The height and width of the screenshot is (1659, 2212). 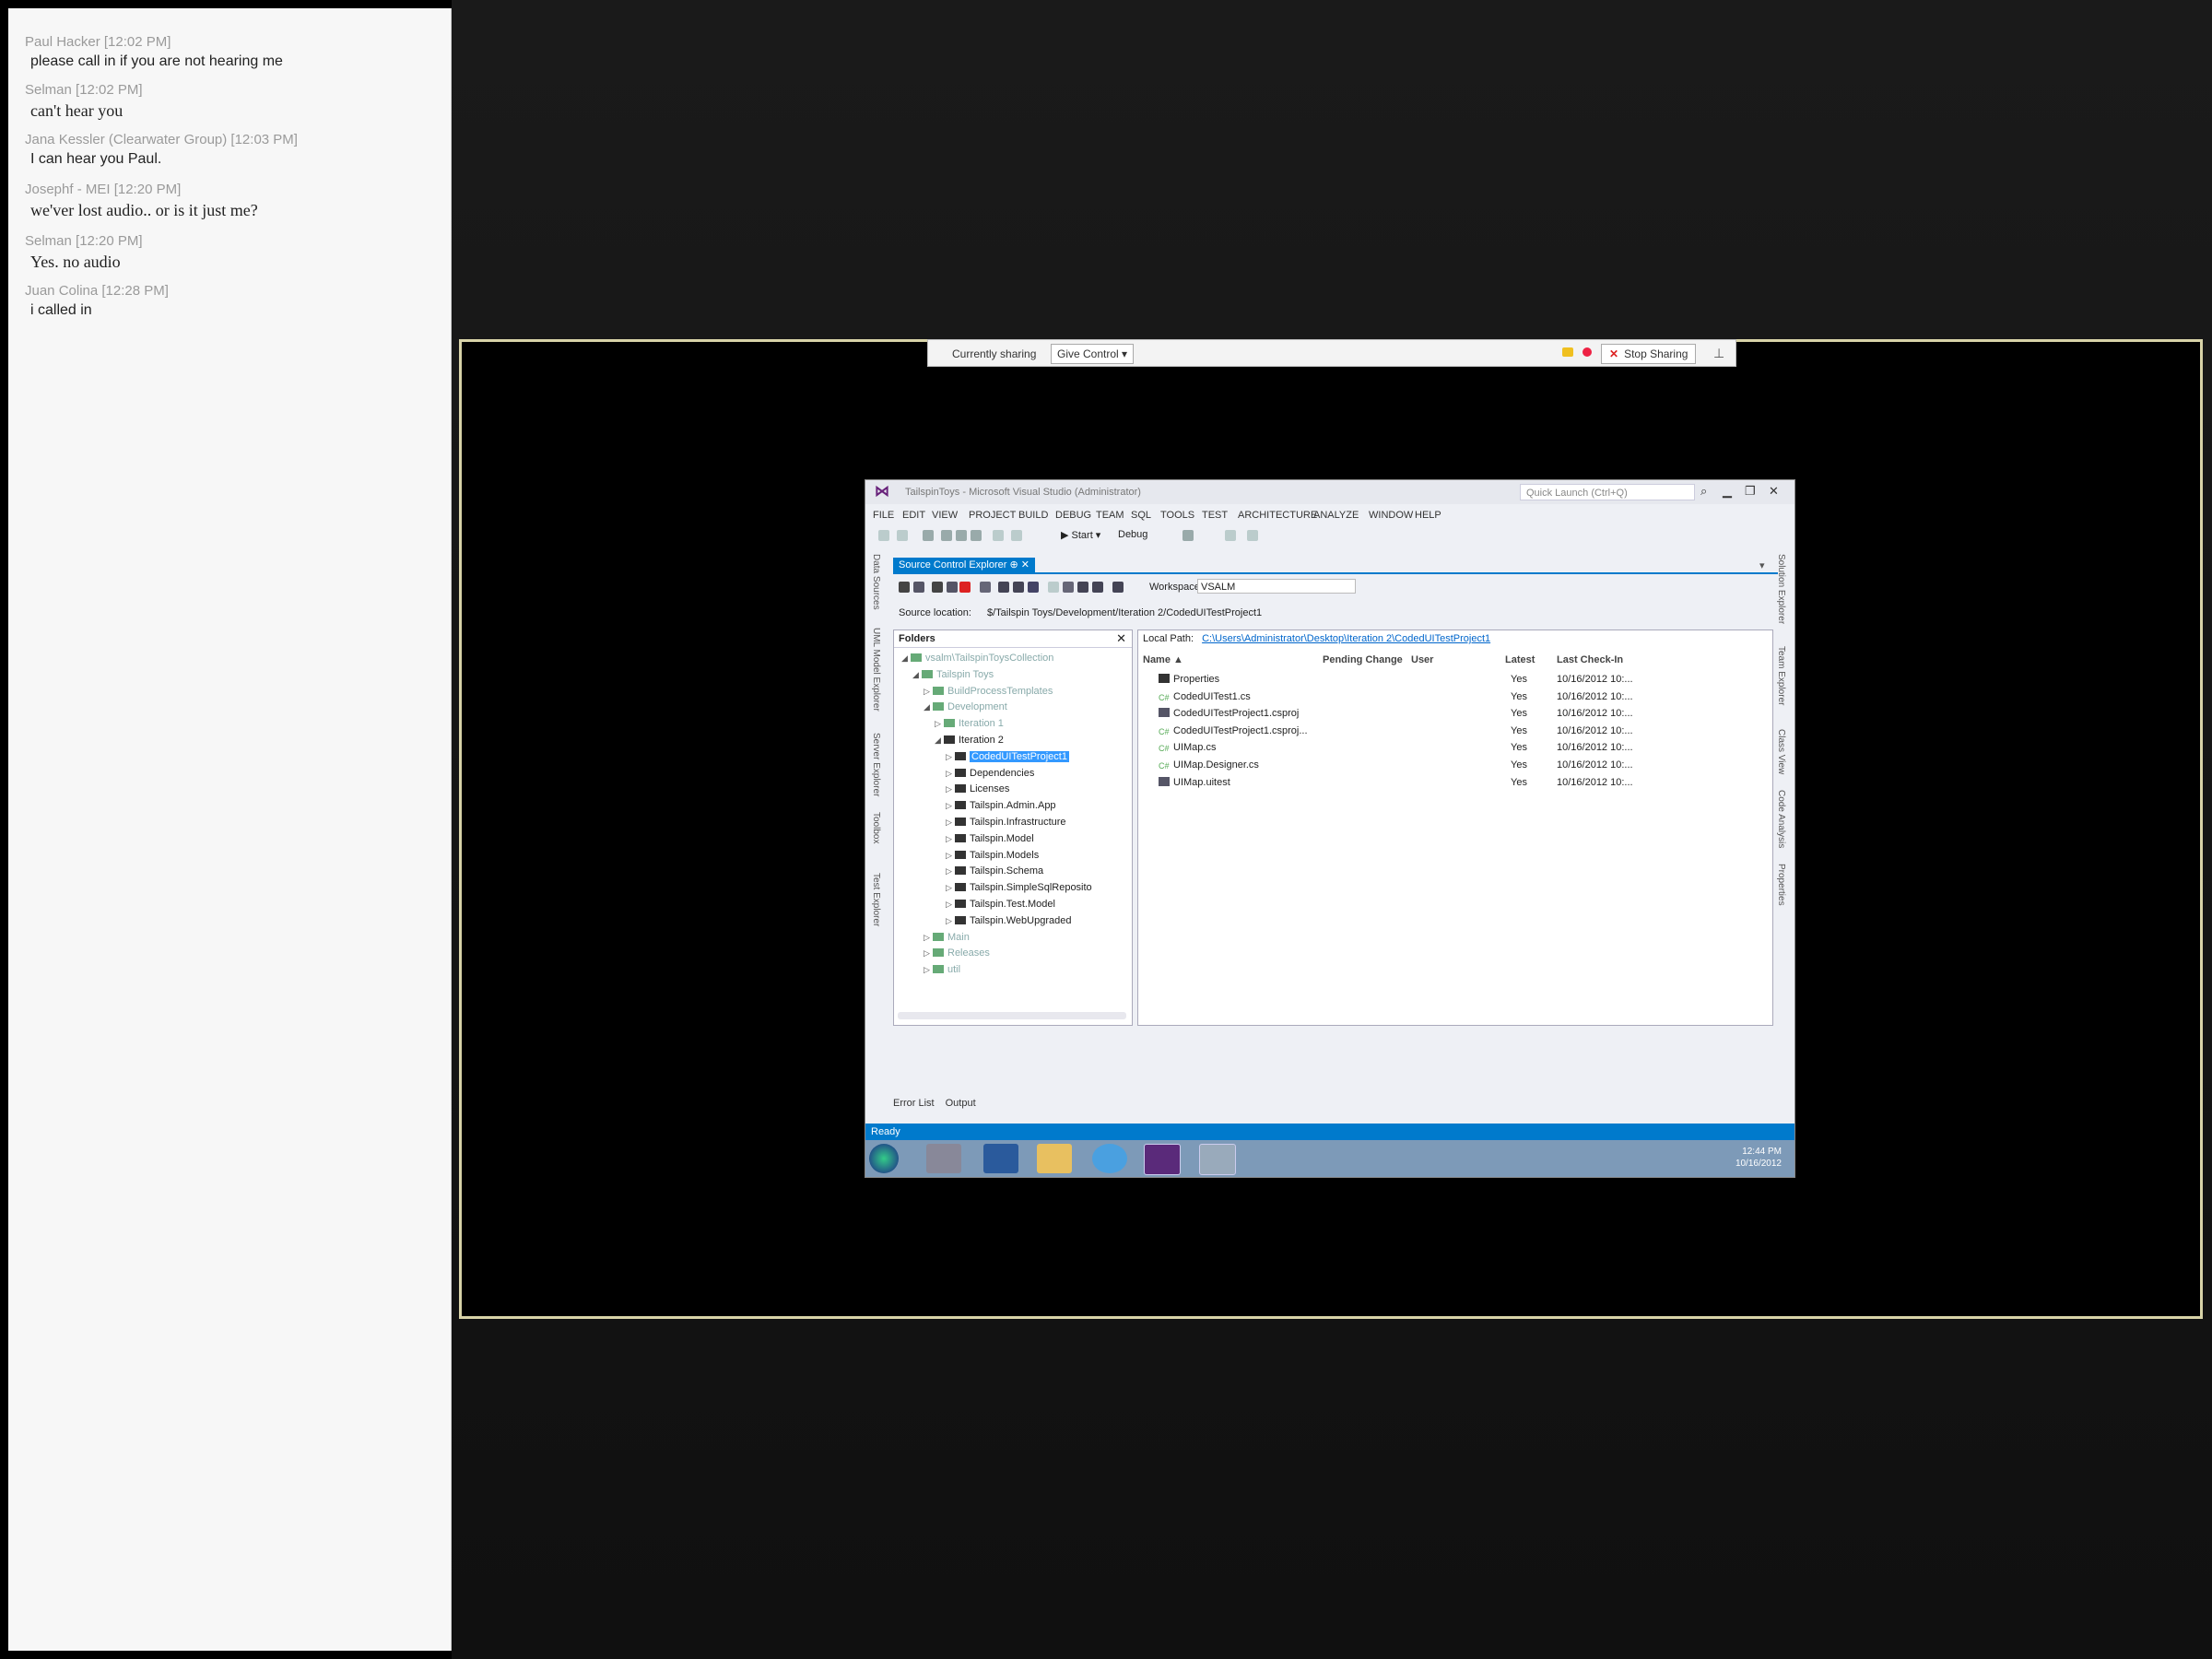 I want to click on tab-error-list: Error List, so click(x=914, y=1103).